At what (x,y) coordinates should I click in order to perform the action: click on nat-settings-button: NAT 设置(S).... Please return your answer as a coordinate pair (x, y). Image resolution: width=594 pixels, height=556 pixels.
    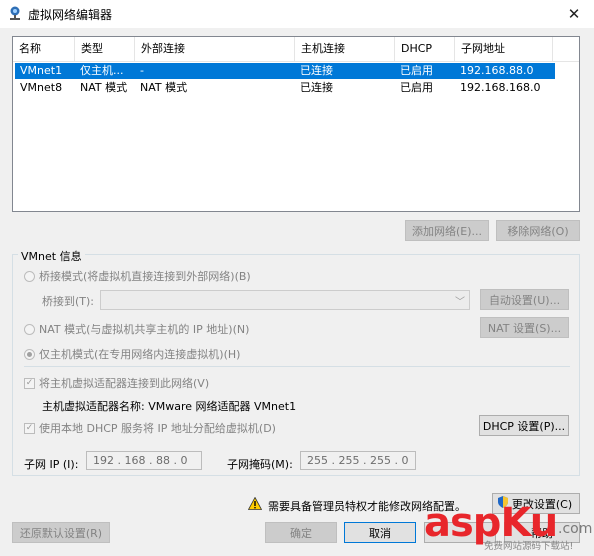
    Looking at the image, I should click on (524, 327).